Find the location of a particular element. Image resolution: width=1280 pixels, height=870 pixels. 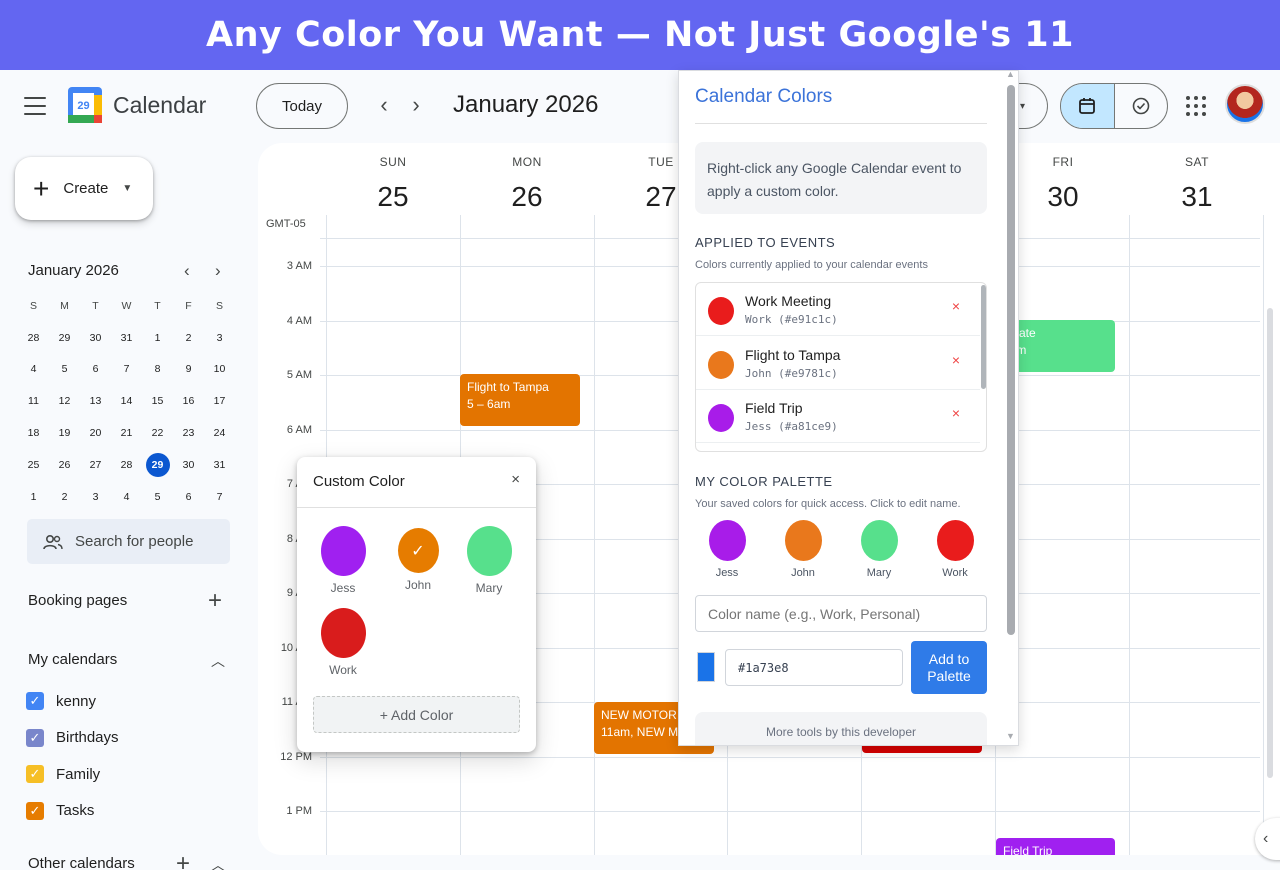

mini-day: 10 is located at coordinates (219, 370).